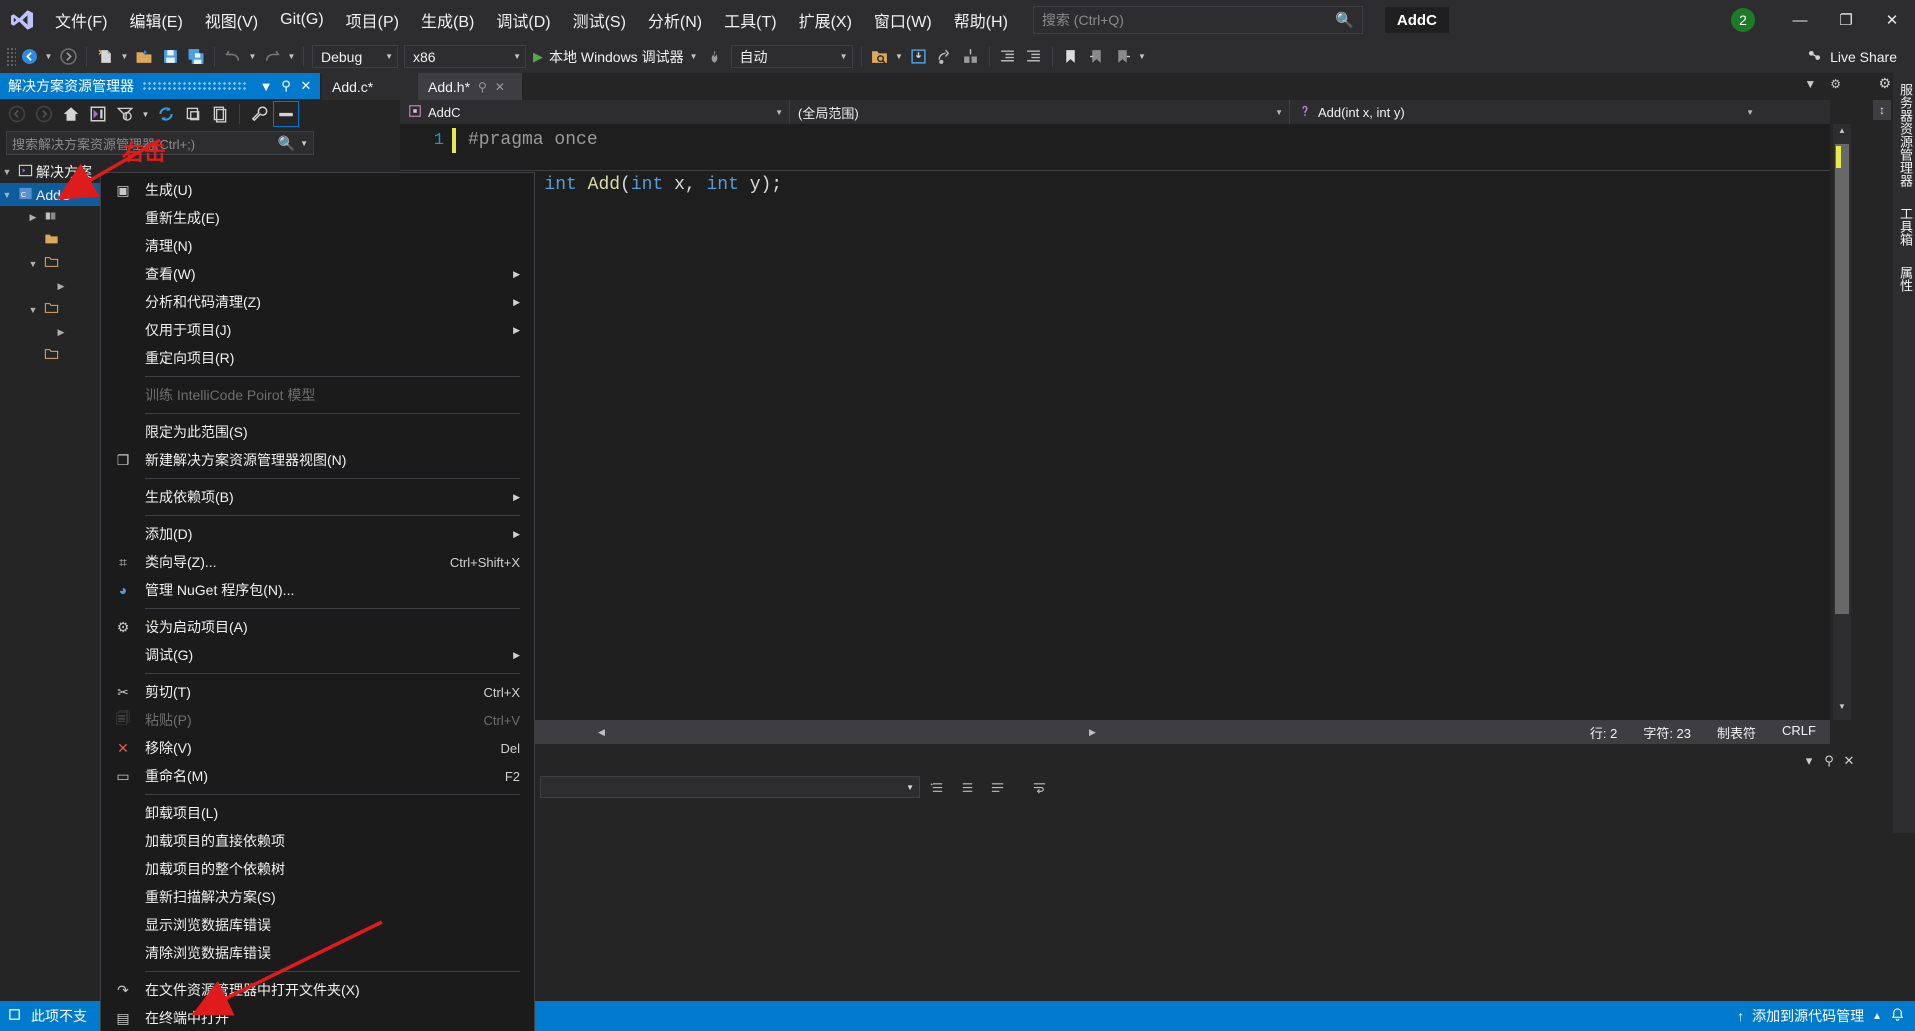  What do you see at coordinates (1097, 57) in the screenshot?
I see `previous-bookmark-icon` at bounding box center [1097, 57].